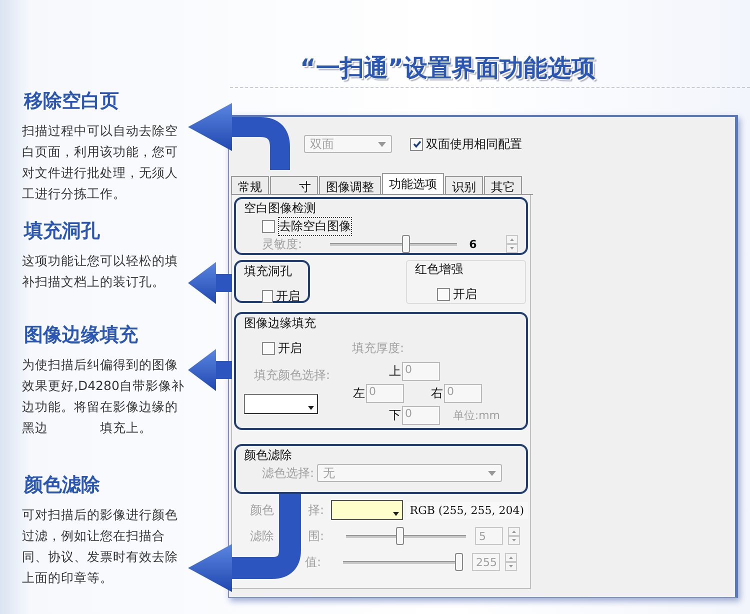  What do you see at coordinates (268, 271) in the screenshot?
I see `group-title: 填充洞孔` at bounding box center [268, 271].